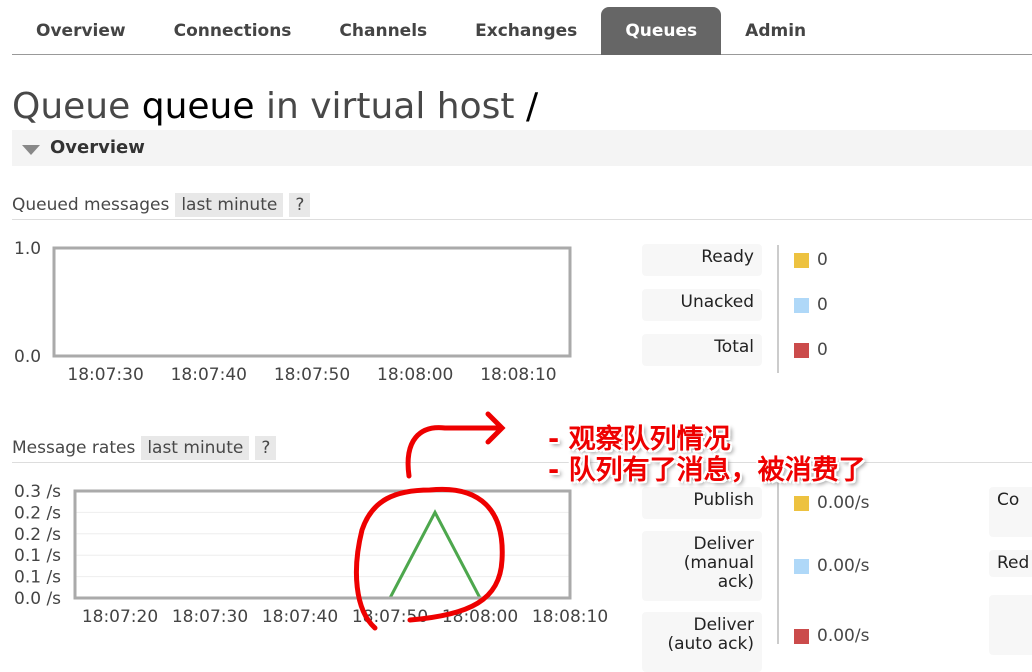  Describe the element at coordinates (383, 31) in the screenshot. I see `tab-channels: Channels` at that location.